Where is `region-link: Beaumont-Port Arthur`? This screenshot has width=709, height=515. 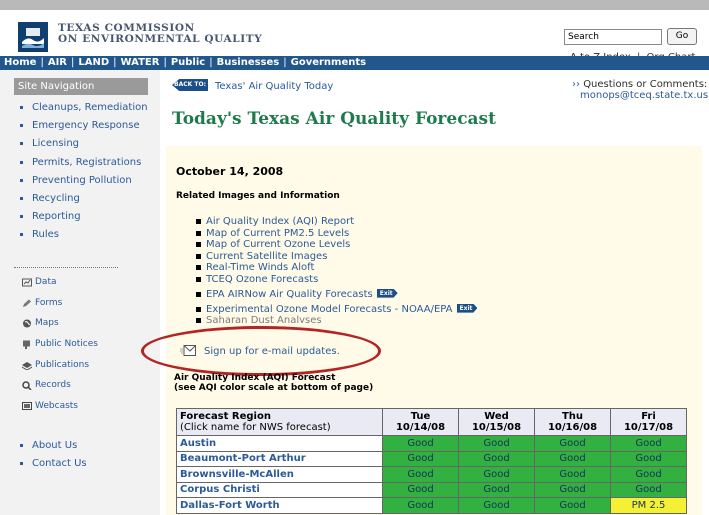 region-link: Beaumont-Port Arthur is located at coordinates (279, 458).